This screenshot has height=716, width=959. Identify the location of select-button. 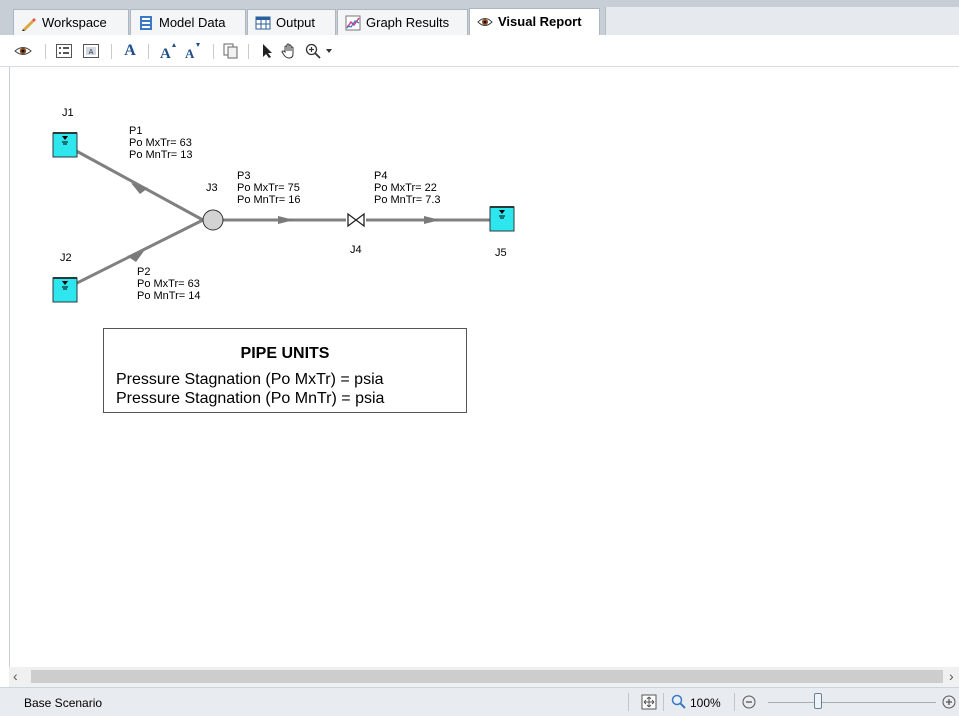
(268, 51).